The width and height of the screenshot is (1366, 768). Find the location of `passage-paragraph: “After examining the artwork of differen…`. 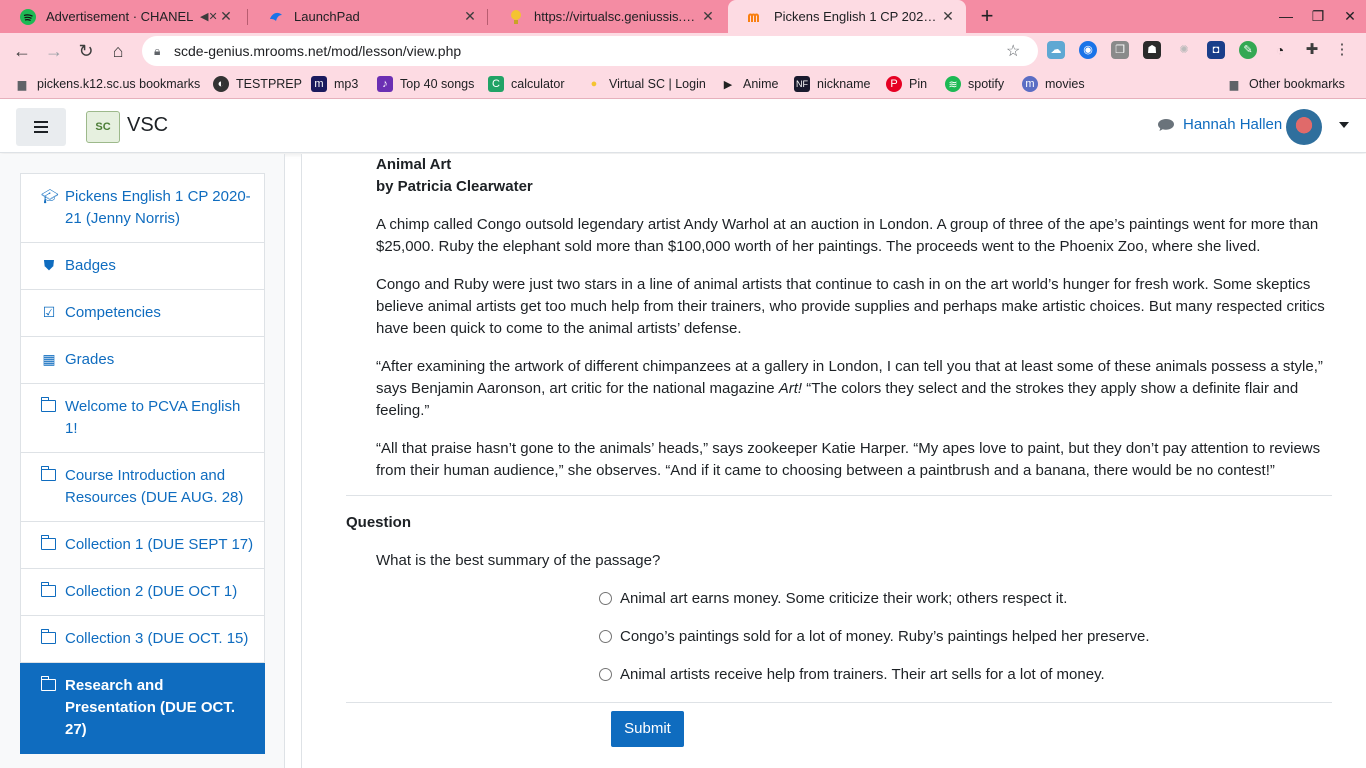

passage-paragraph: “After examining the artwork of differen… is located at coordinates (849, 388).